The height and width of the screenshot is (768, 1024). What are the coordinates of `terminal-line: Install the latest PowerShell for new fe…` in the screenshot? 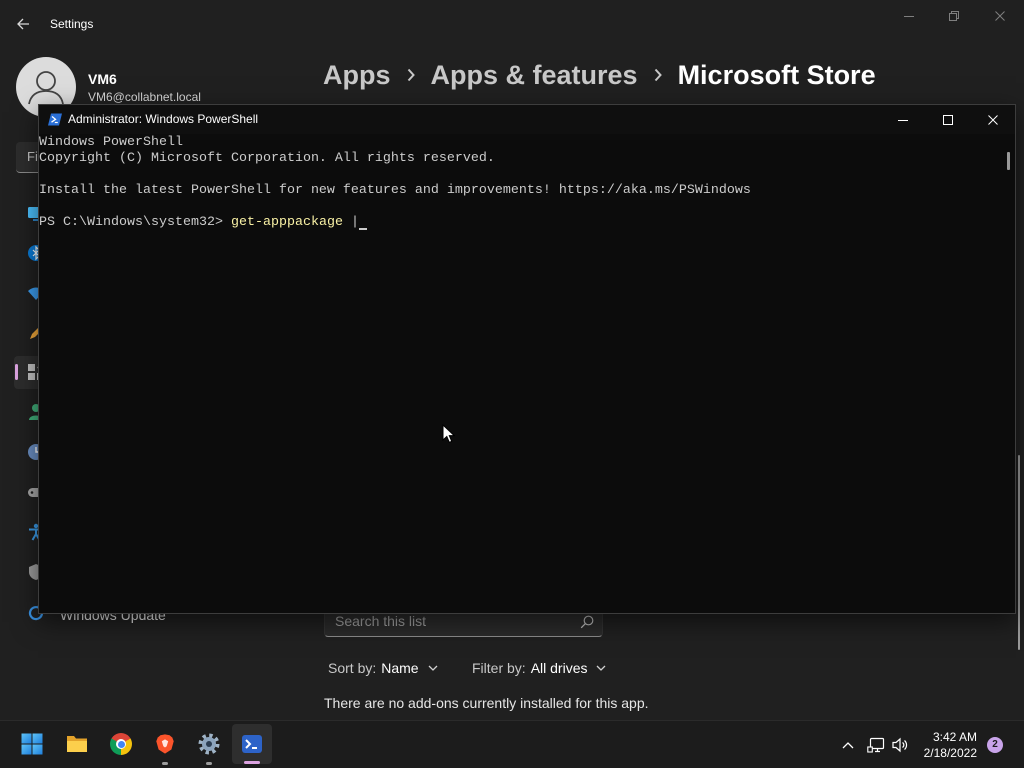 It's located at (395, 190).